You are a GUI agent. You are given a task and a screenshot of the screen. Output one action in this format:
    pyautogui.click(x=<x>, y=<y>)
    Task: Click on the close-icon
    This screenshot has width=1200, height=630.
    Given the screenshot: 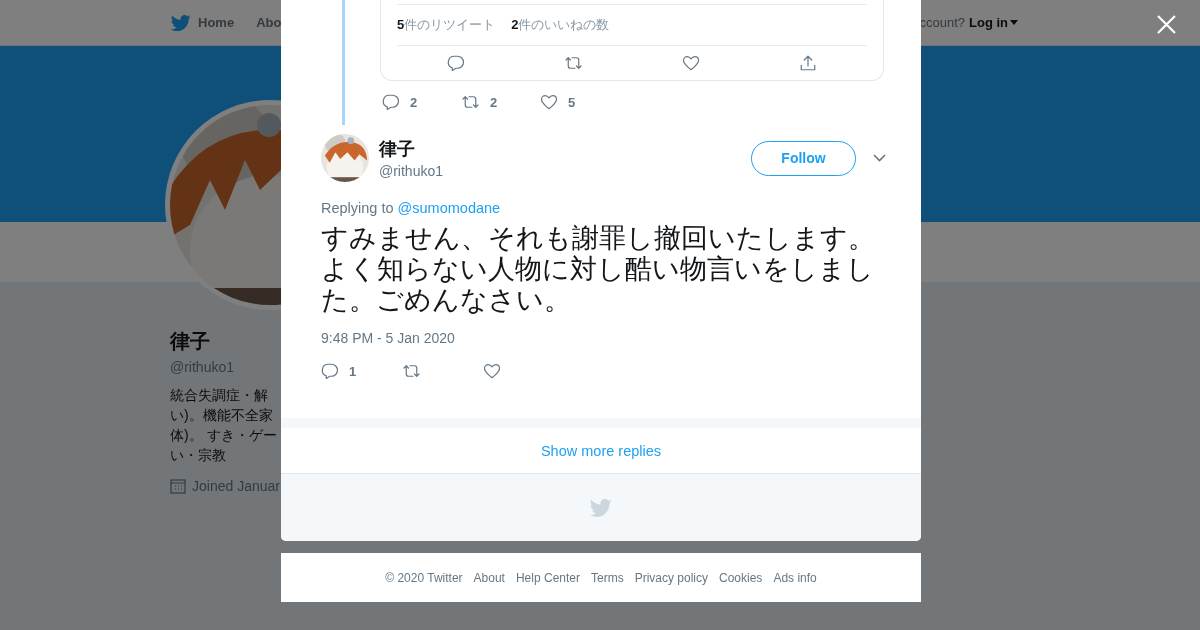 What is the action you would take?
    pyautogui.click(x=1166, y=24)
    